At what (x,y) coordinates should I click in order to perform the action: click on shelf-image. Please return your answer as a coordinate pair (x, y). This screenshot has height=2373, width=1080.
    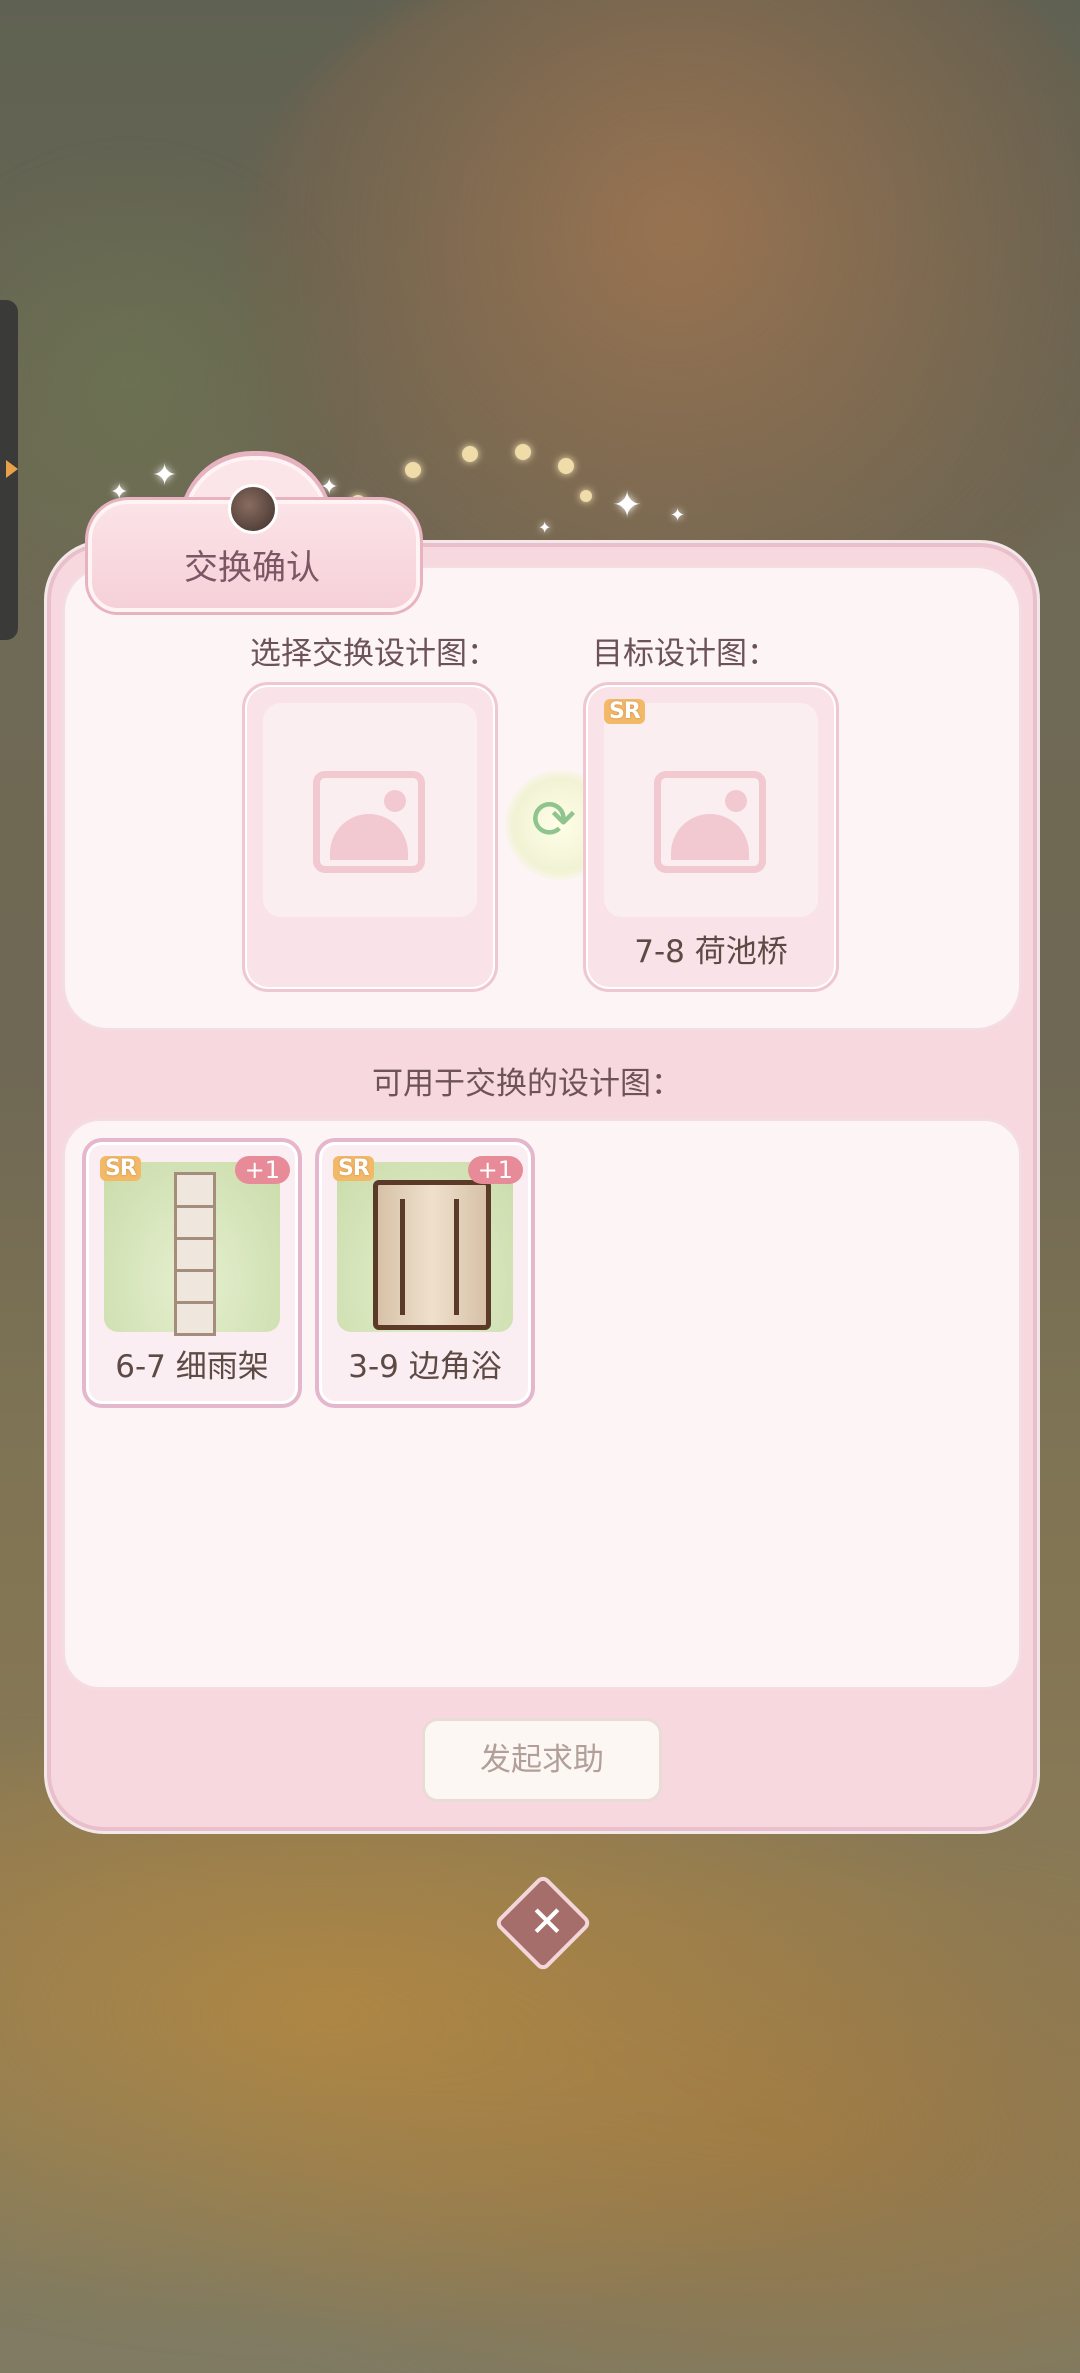
    Looking at the image, I should click on (192, 1249).